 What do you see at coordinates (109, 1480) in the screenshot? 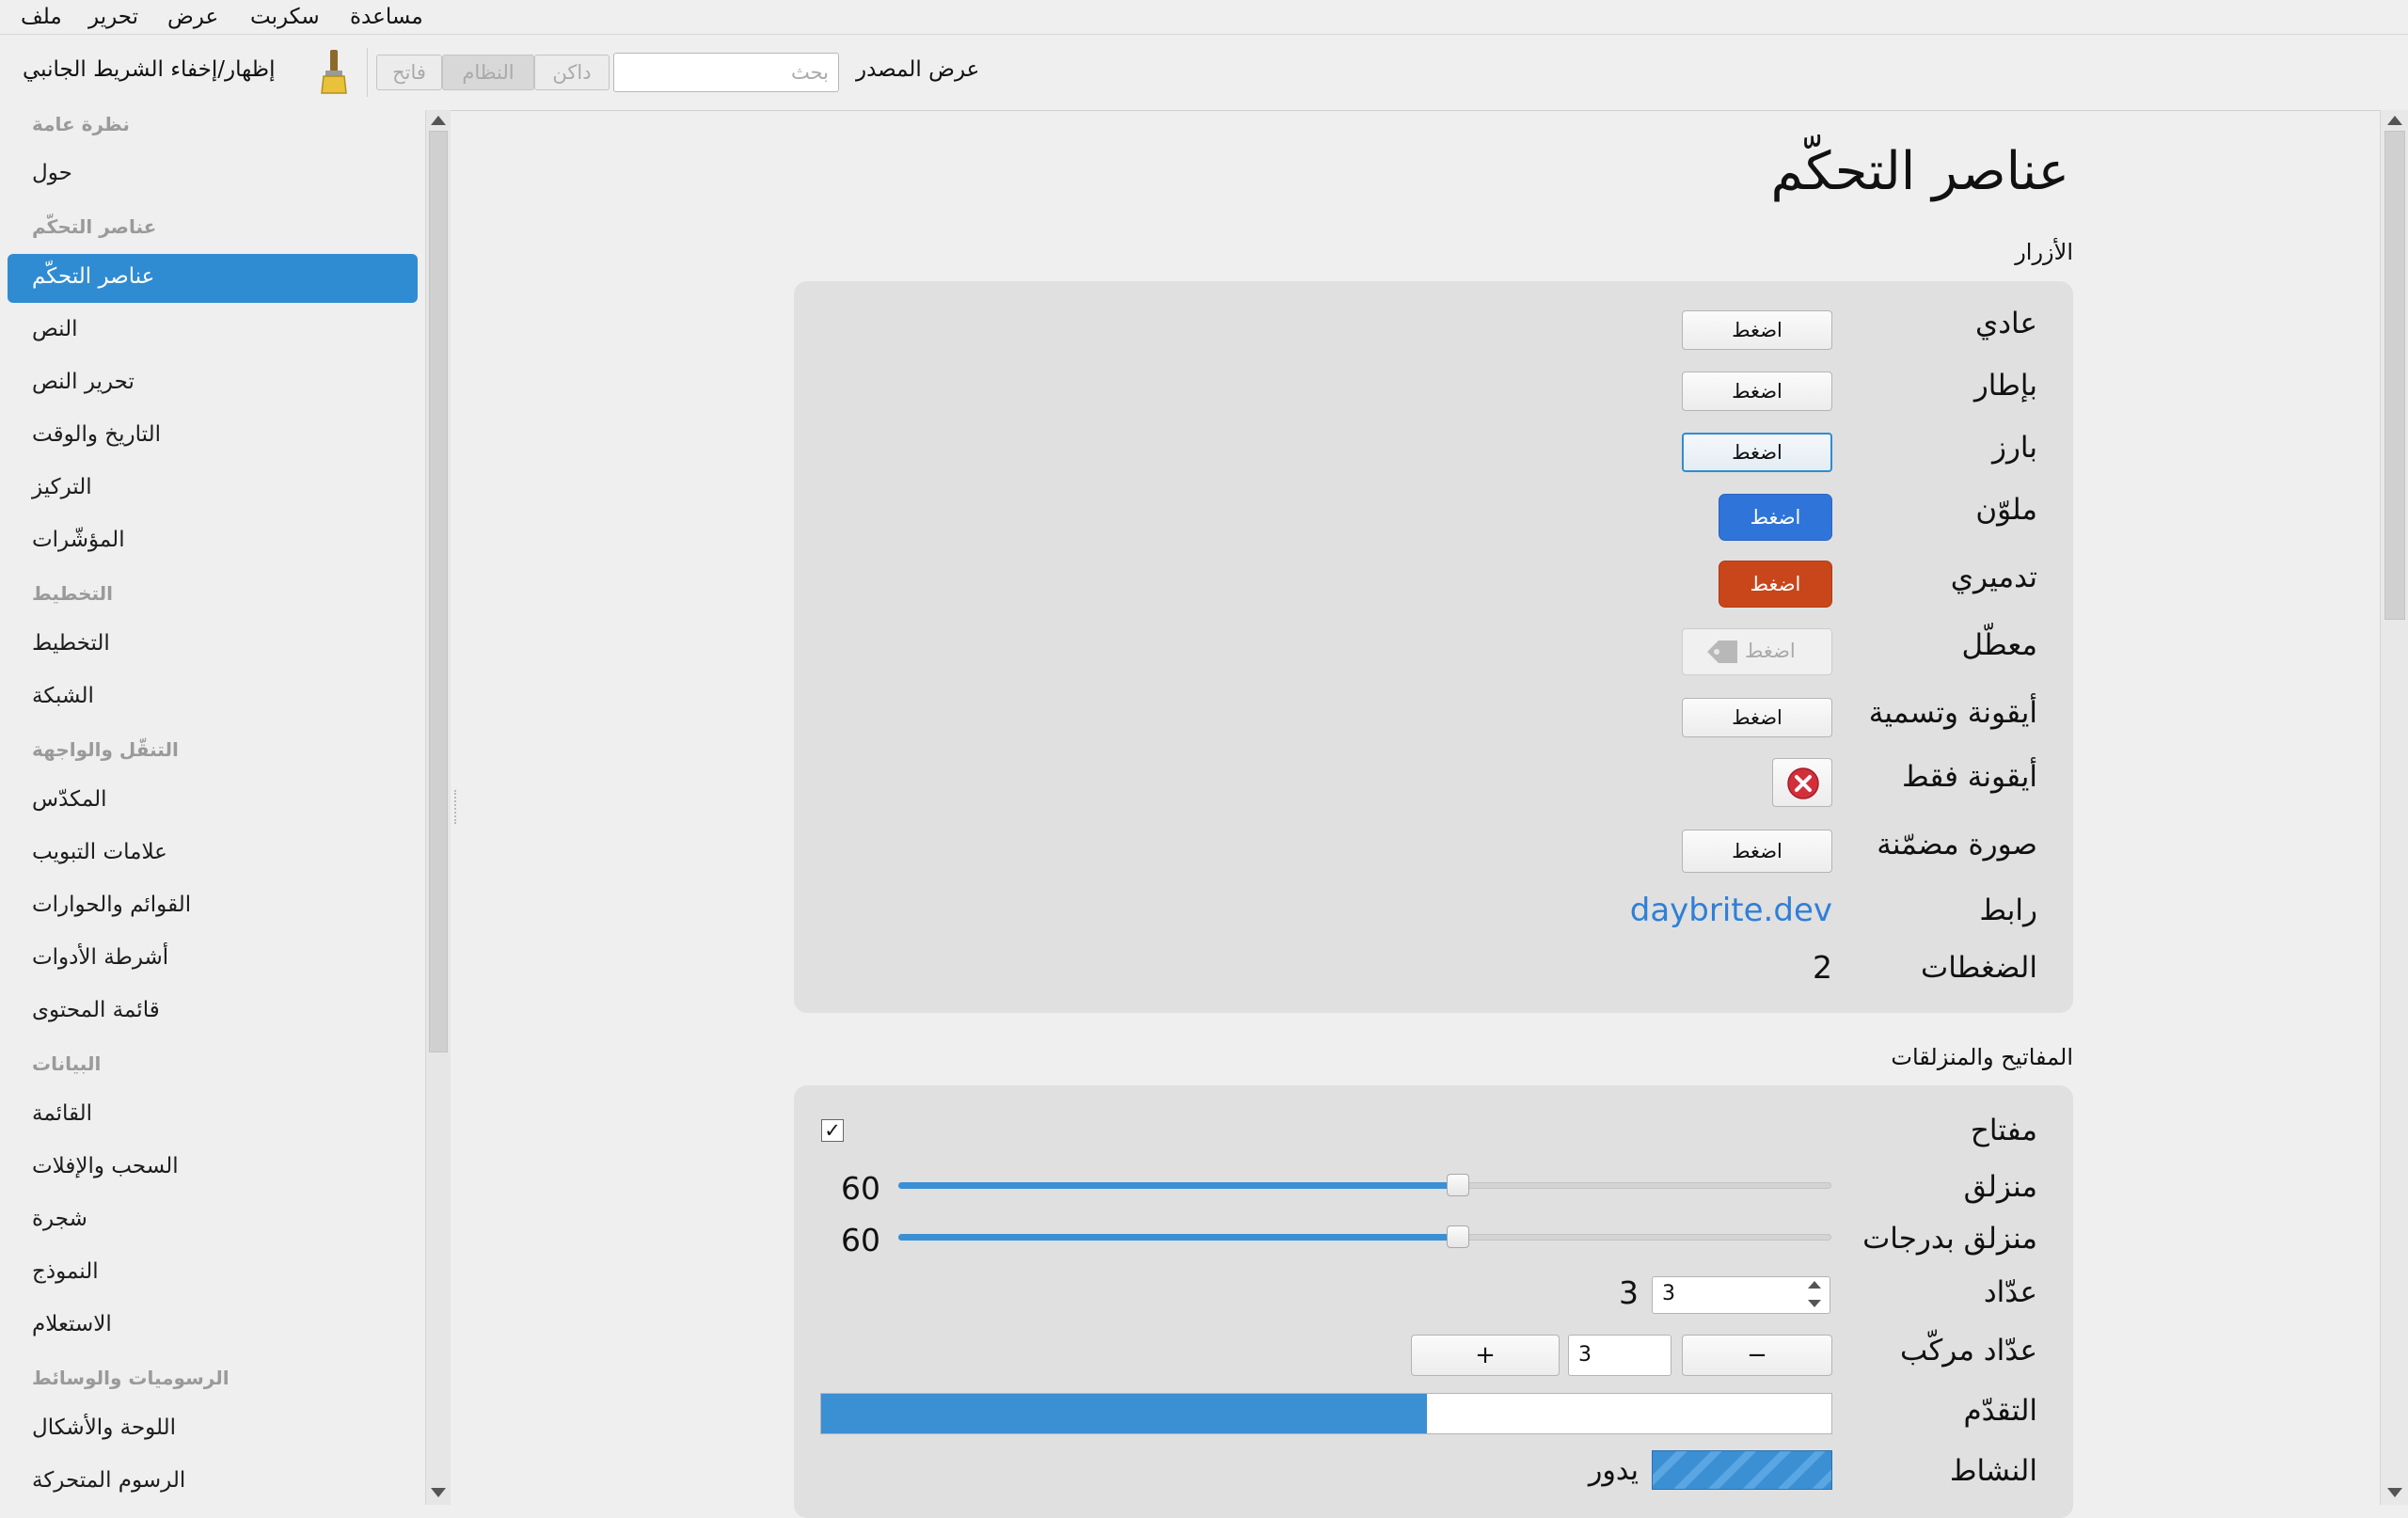
I see `sidebar-item-animations: الرسوم المتحركة` at bounding box center [109, 1480].